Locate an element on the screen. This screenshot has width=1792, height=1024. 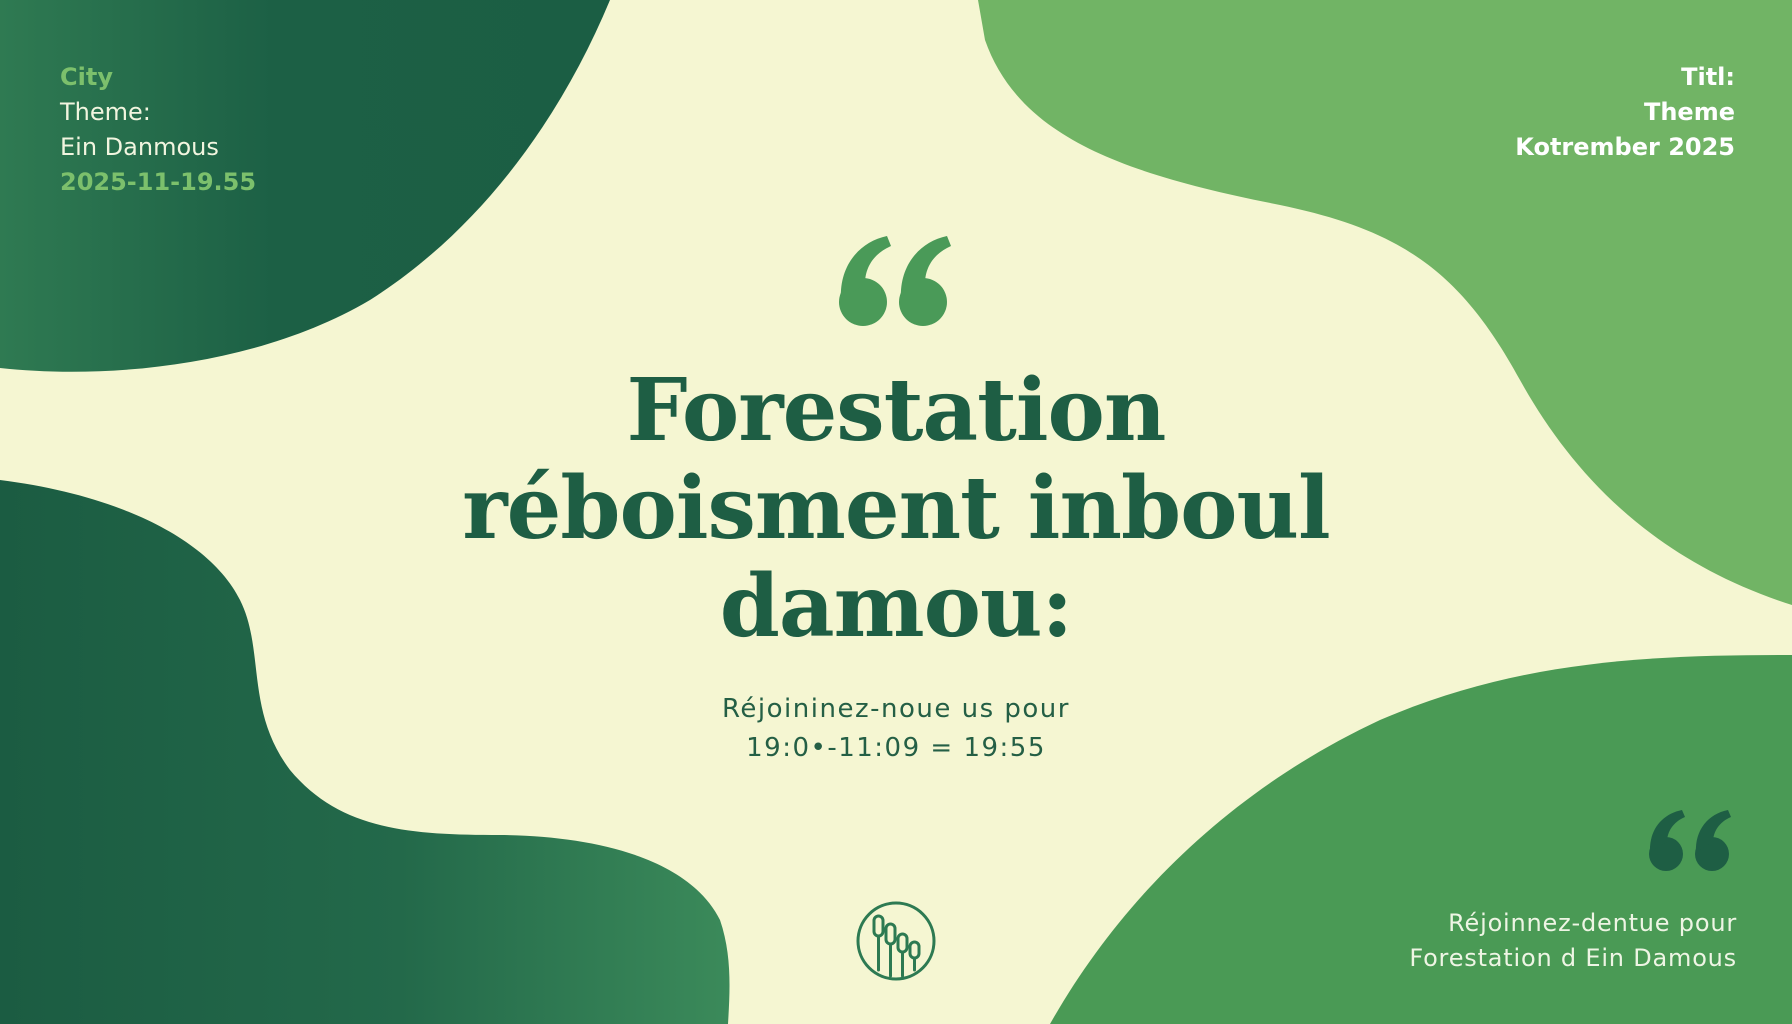
top-left-info: City Theme: Ein Danmous 2025-11-19.55 is located at coordinates (158, 130).